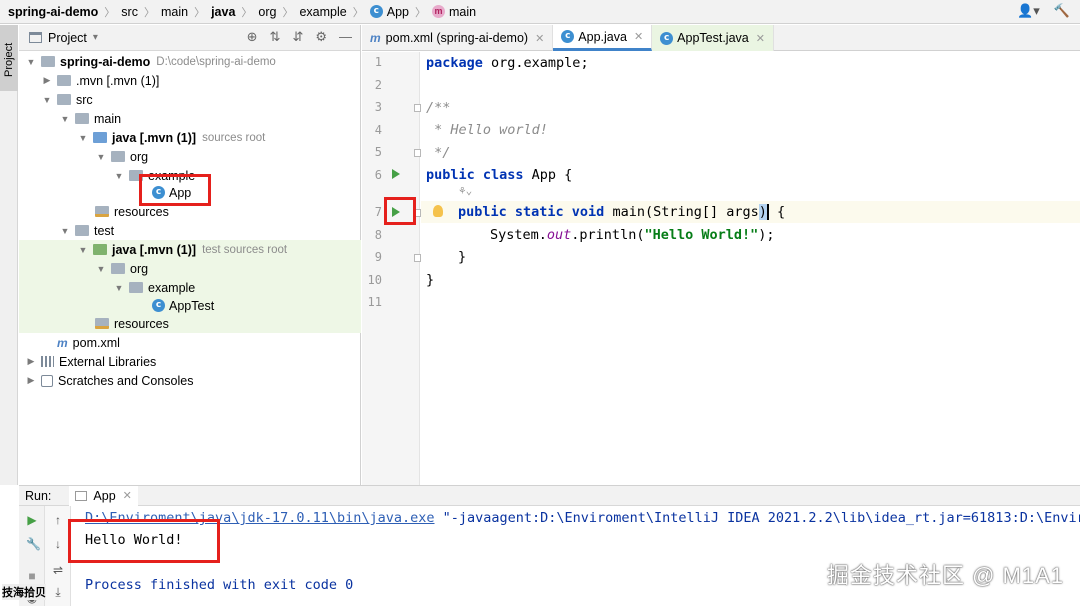  I want to click on breadcrumb-example: example, so click(322, 12).